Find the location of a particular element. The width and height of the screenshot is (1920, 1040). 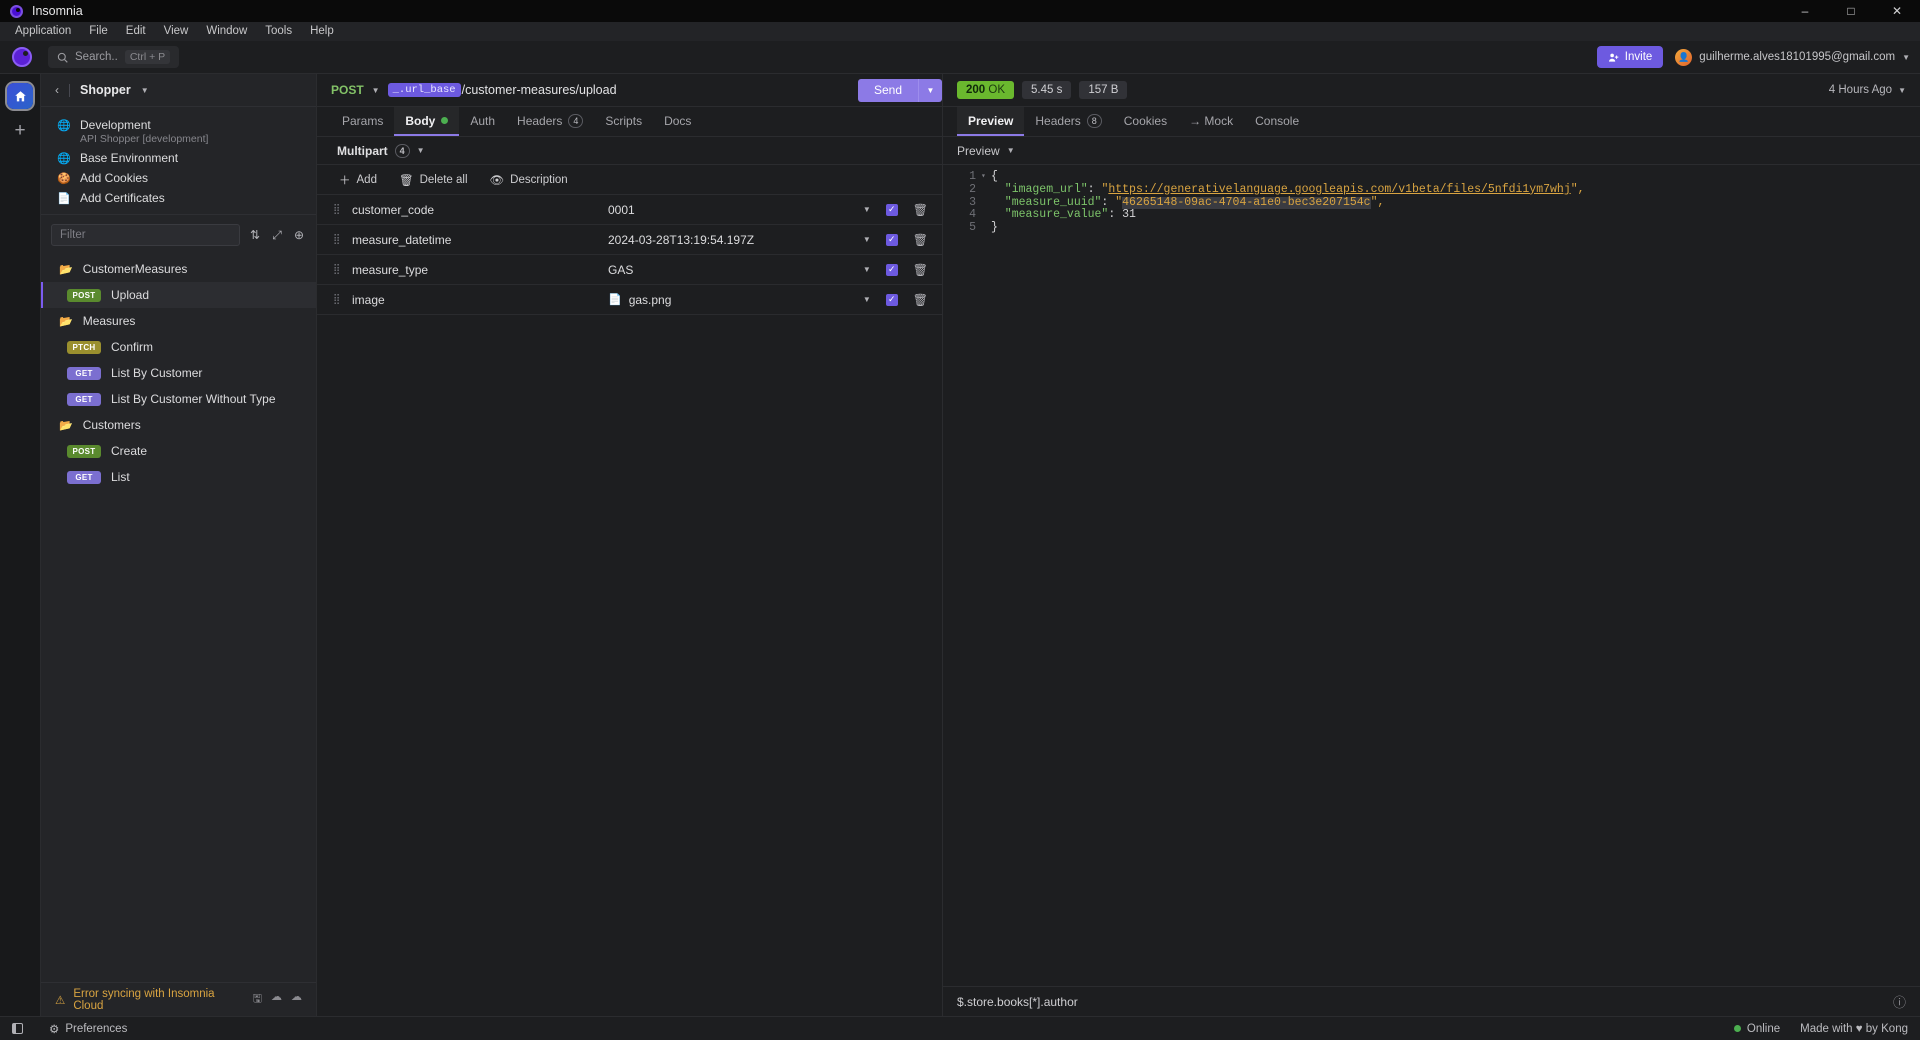

request-create: POST Create is located at coordinates (178, 451).